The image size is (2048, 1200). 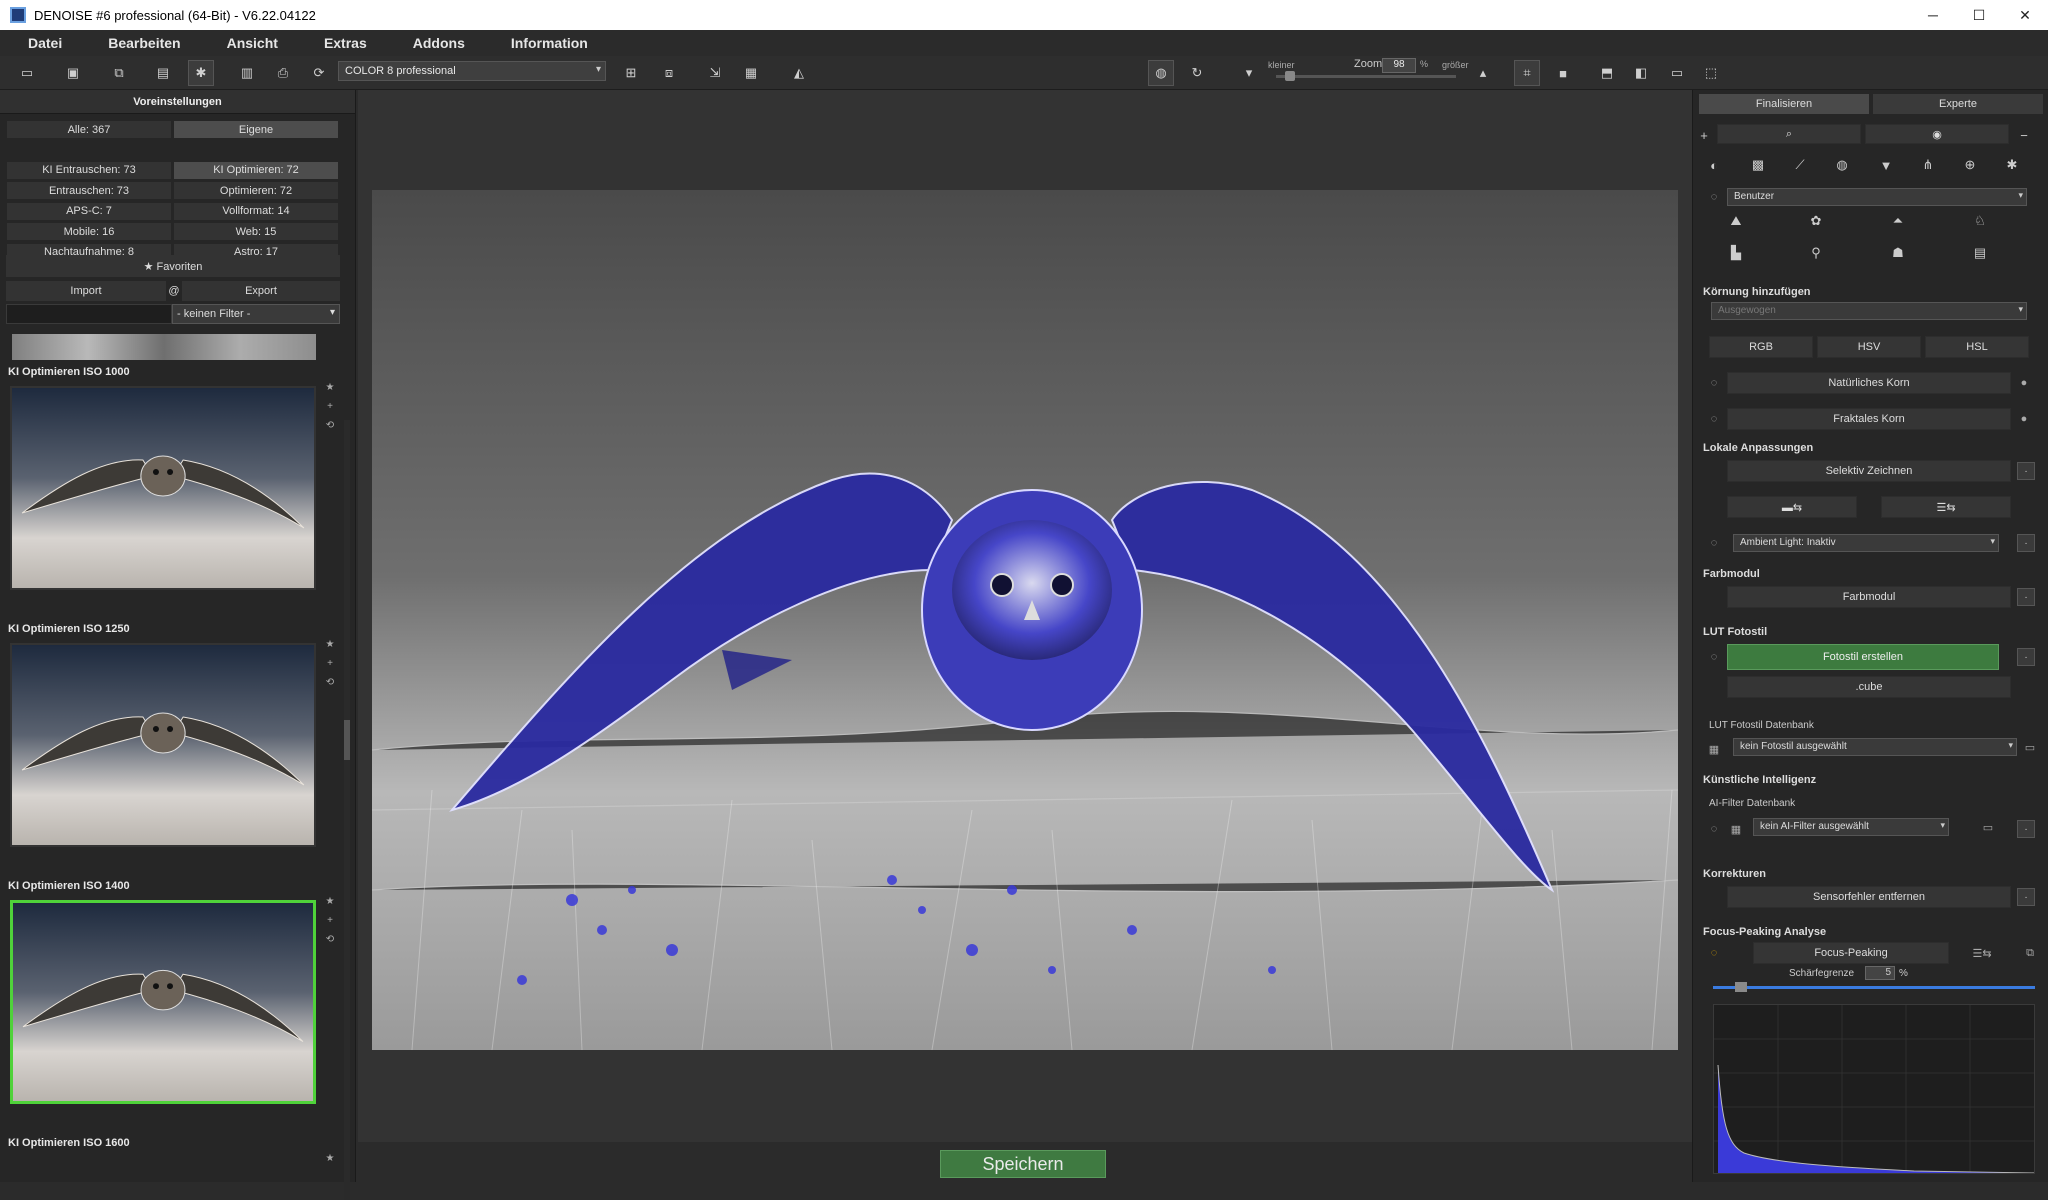 I want to click on layers-icon: ☰⇆, so click(x=1982, y=953).